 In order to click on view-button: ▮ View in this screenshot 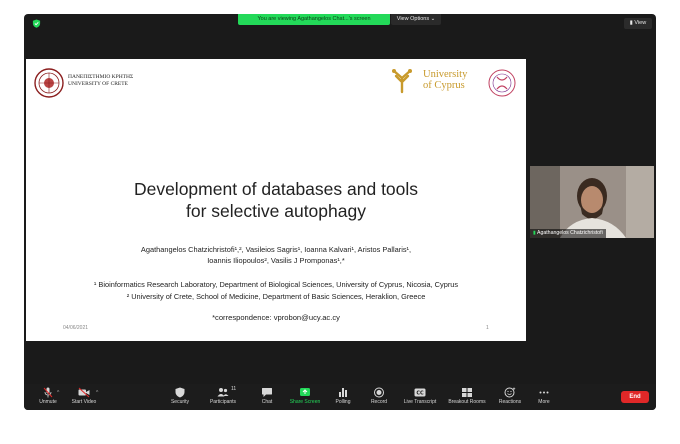, I will do `click(638, 23)`.